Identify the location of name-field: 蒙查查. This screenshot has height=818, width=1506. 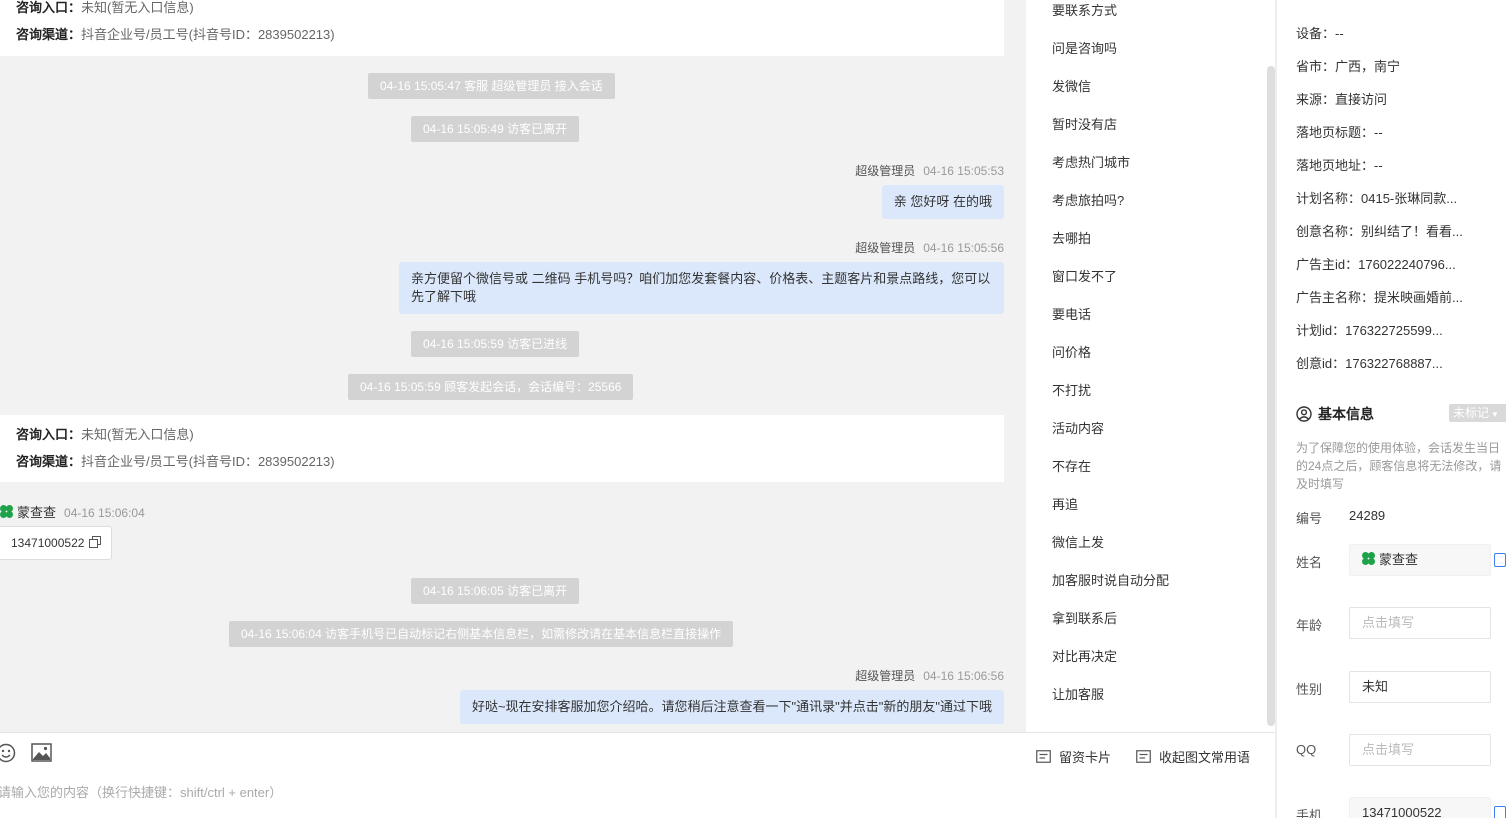
(1420, 560).